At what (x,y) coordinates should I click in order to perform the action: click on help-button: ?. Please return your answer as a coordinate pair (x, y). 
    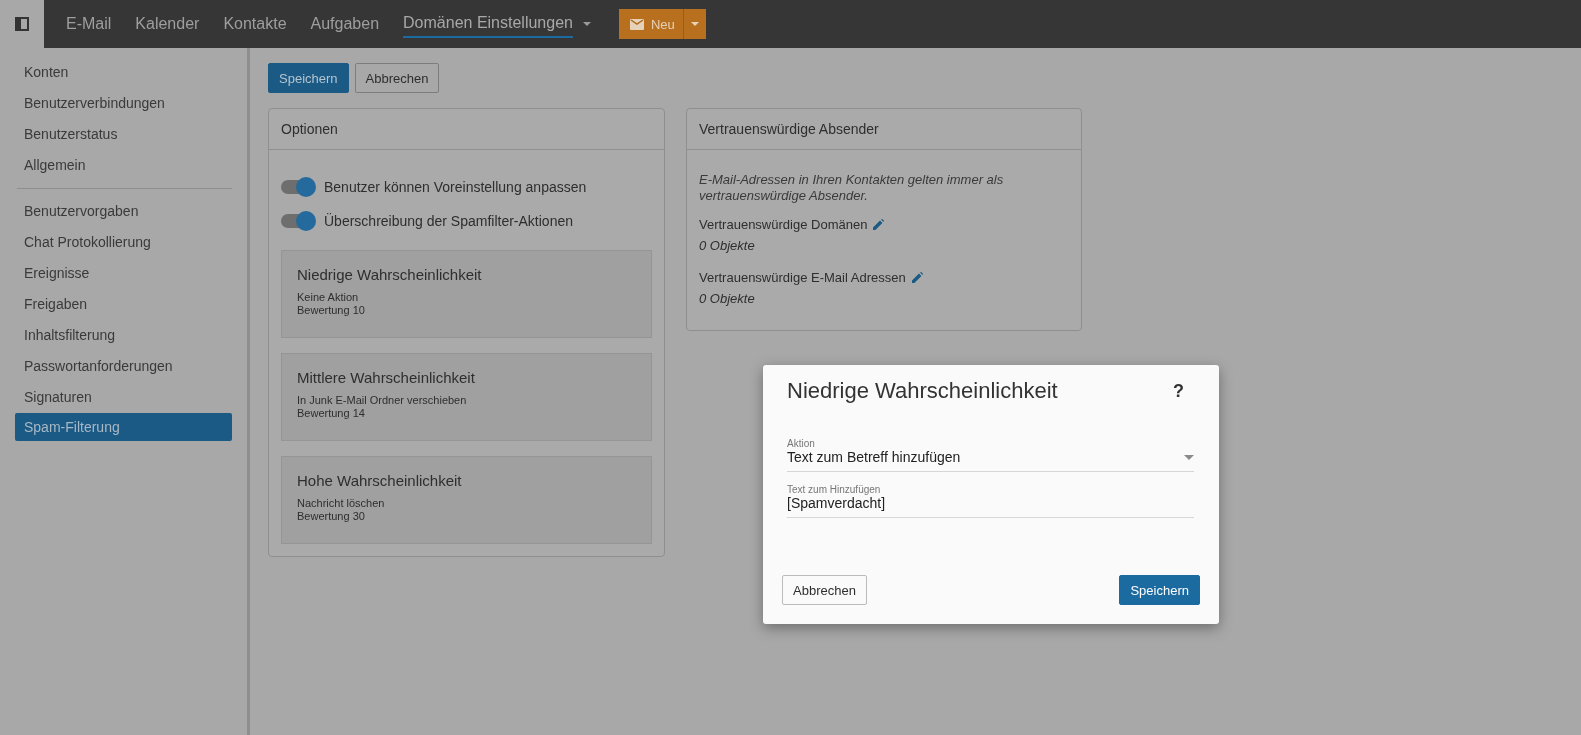
    Looking at the image, I should click on (1178, 391).